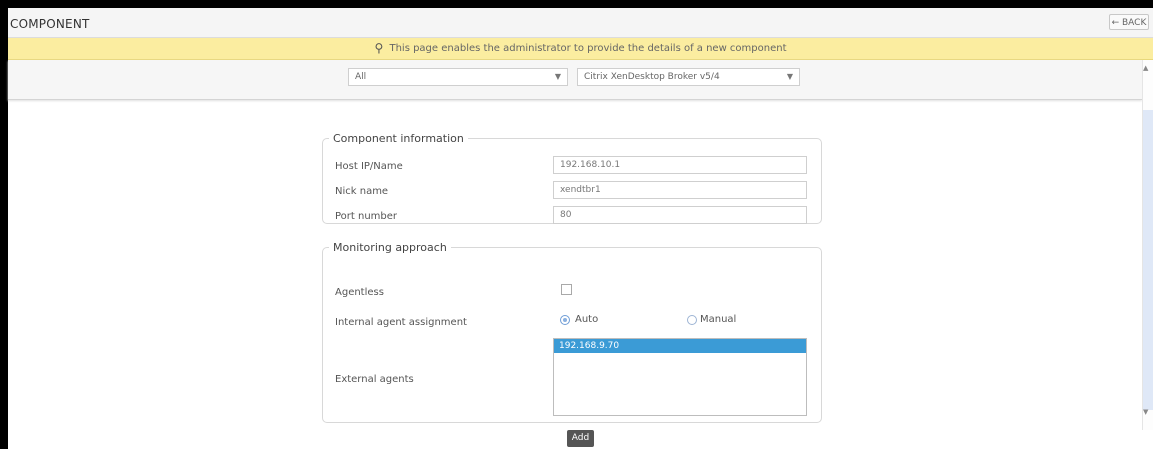  I want to click on add-button: Add, so click(580, 438).